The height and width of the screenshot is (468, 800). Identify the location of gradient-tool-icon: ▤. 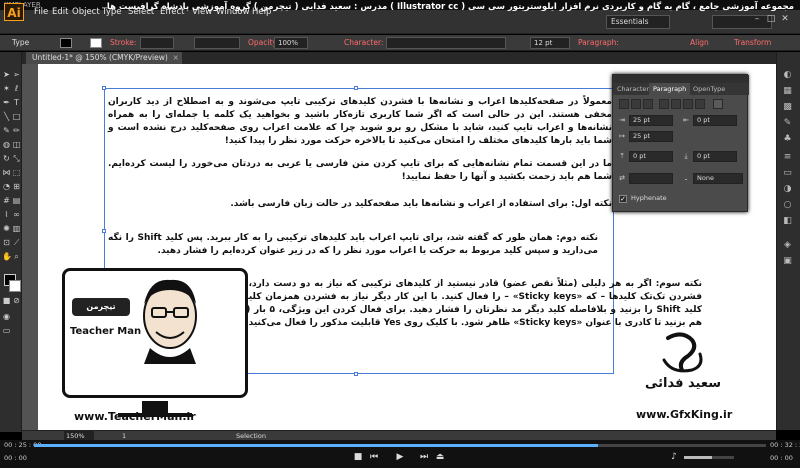
(16, 200).